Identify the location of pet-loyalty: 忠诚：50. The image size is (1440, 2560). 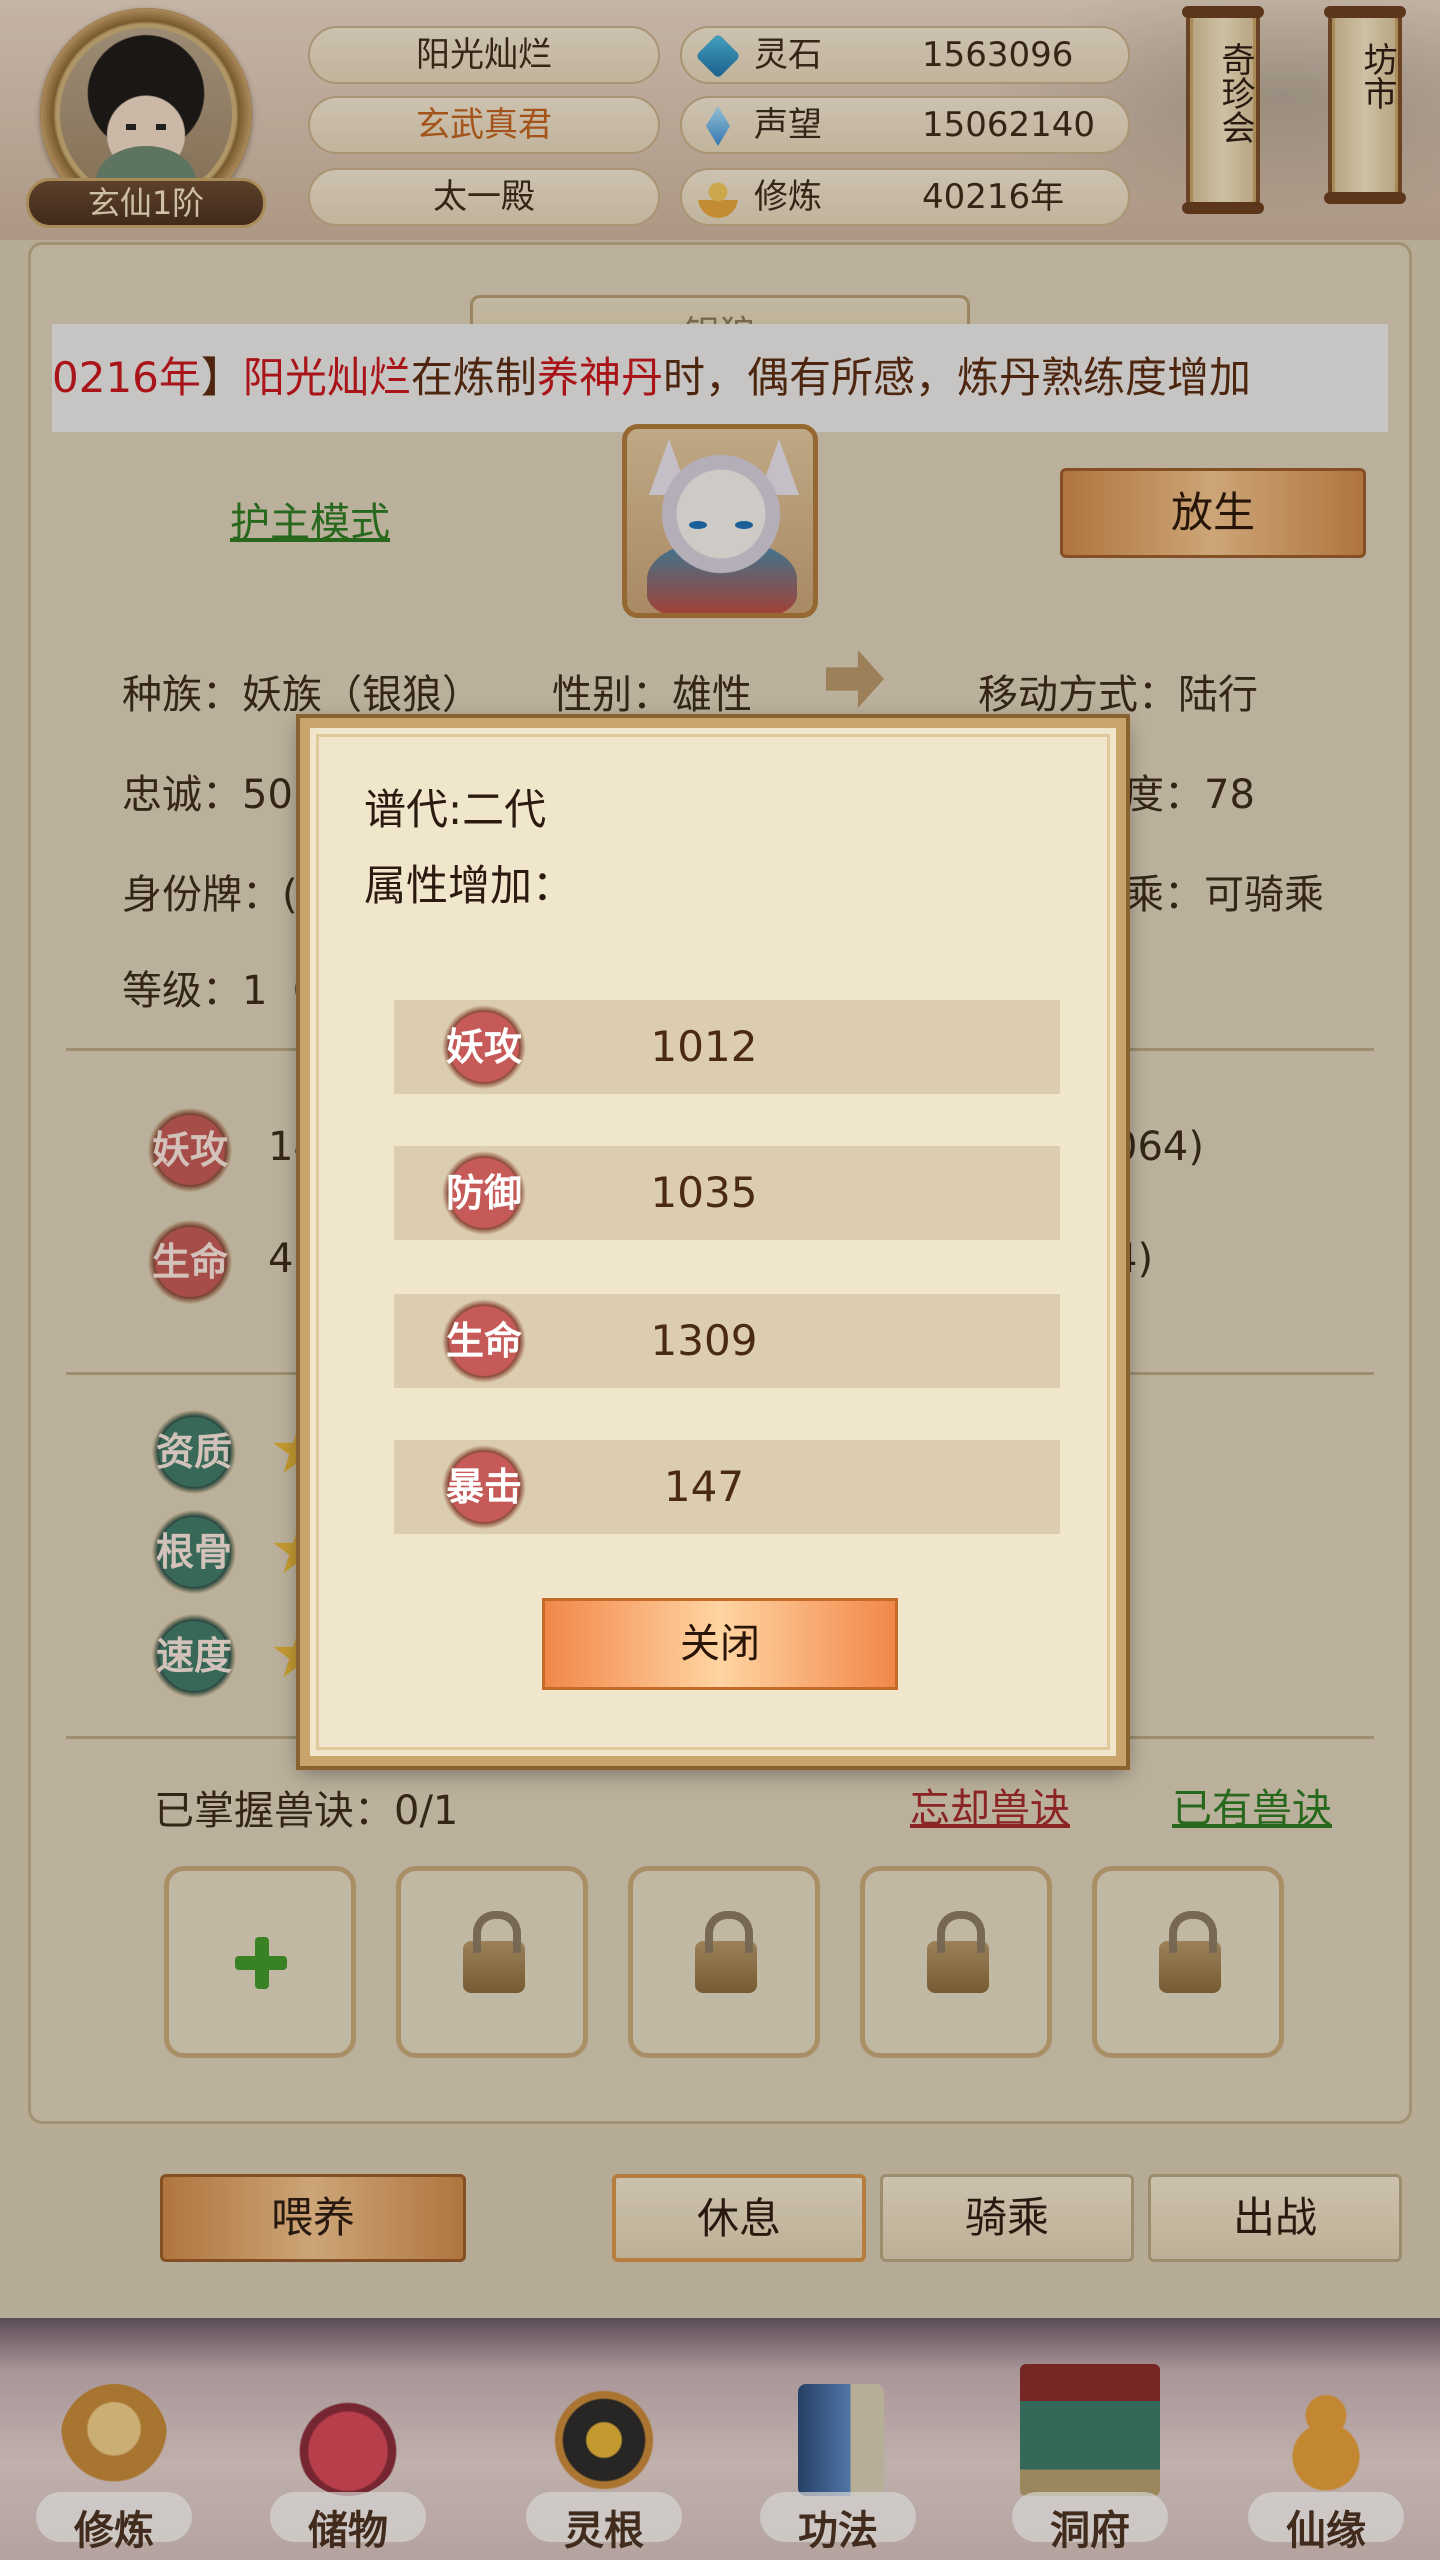
(207, 795).